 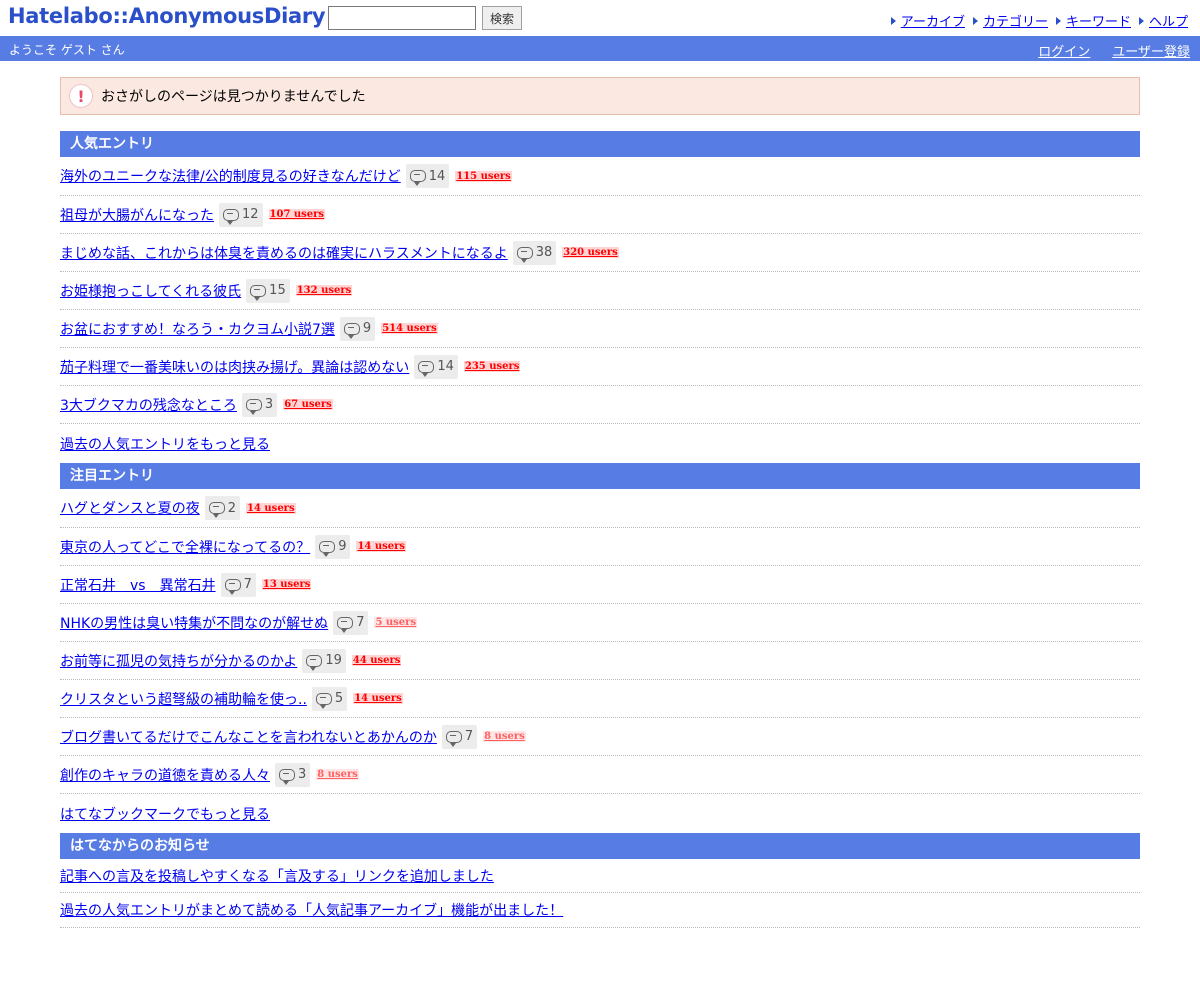 I want to click on bookmark-users: 5 users, so click(x=396, y=622).